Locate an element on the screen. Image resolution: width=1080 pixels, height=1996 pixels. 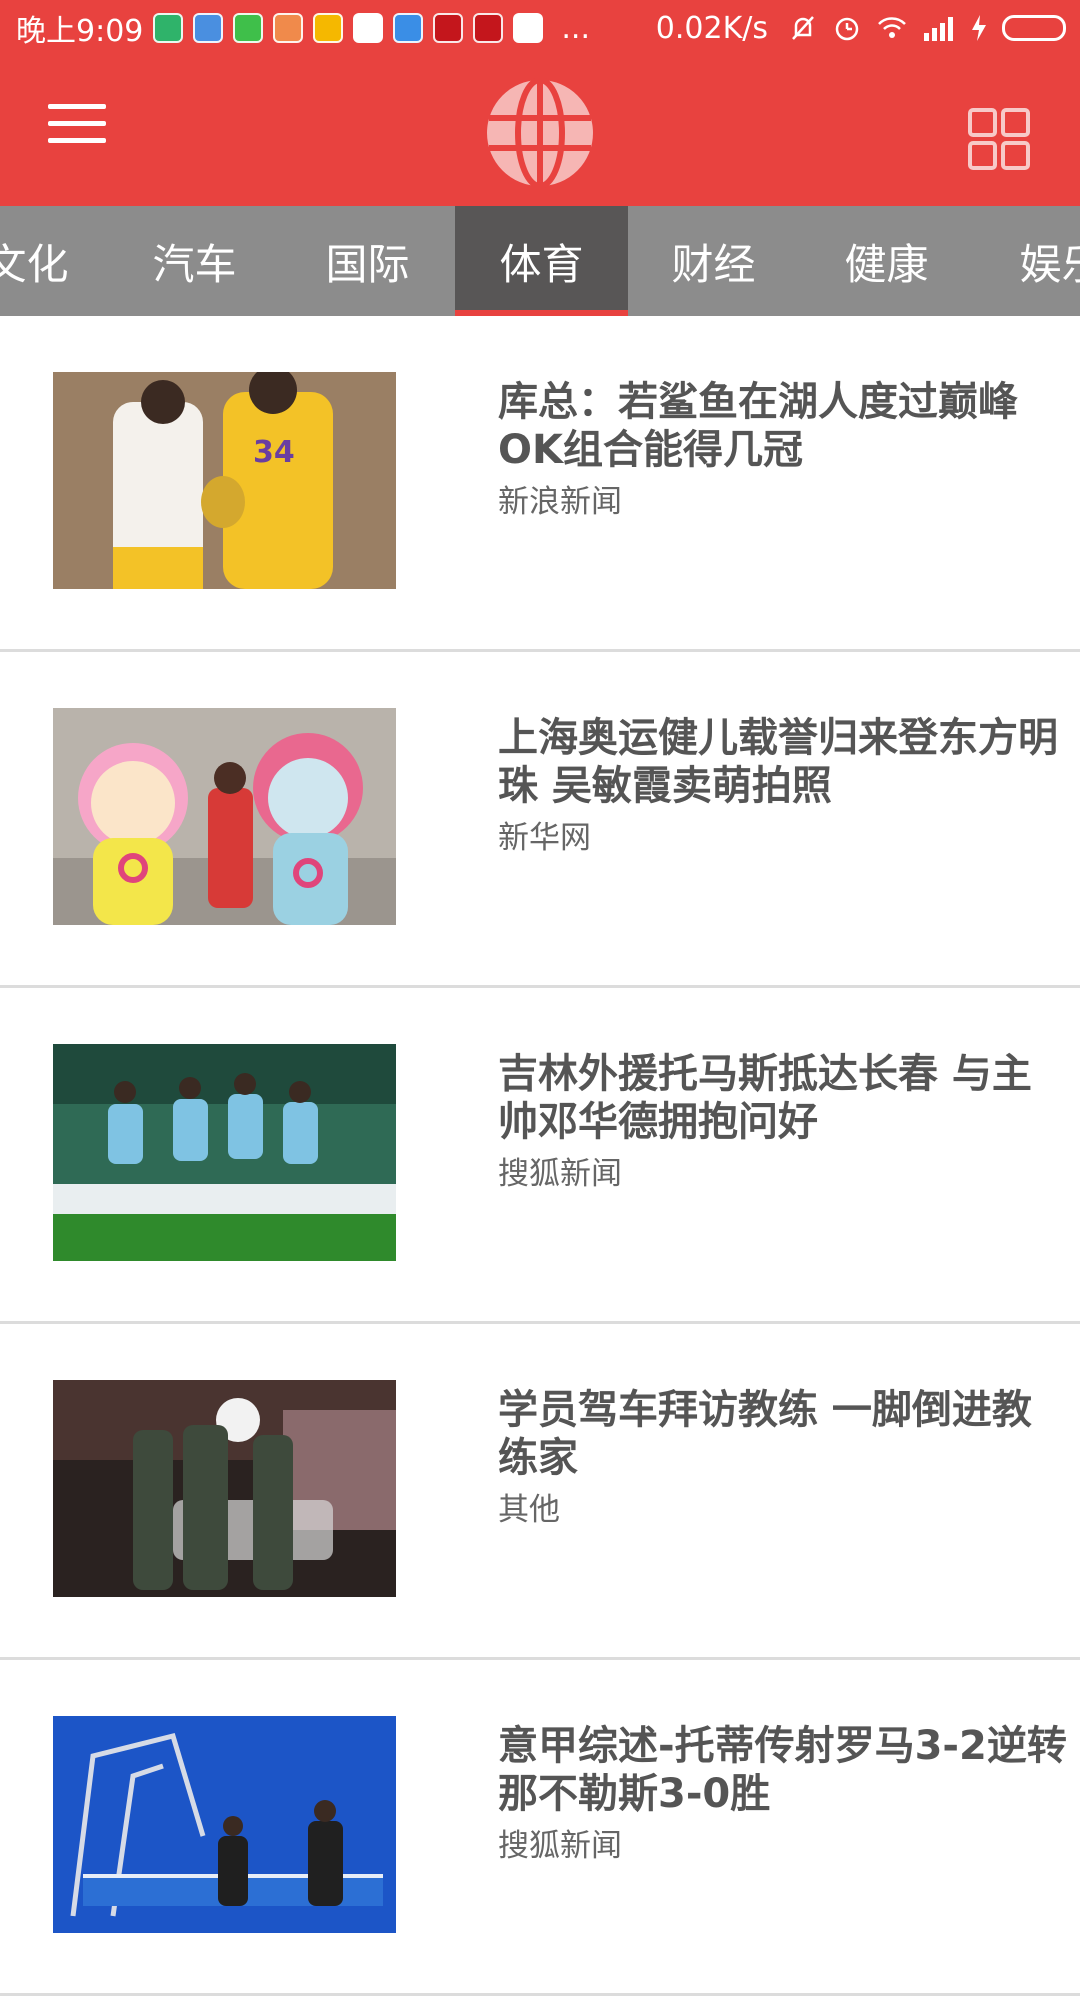
news-title: 吉林外援托马斯抵达长春 与主帅邓华德拥抱问好 is located at coordinates (765, 1098).